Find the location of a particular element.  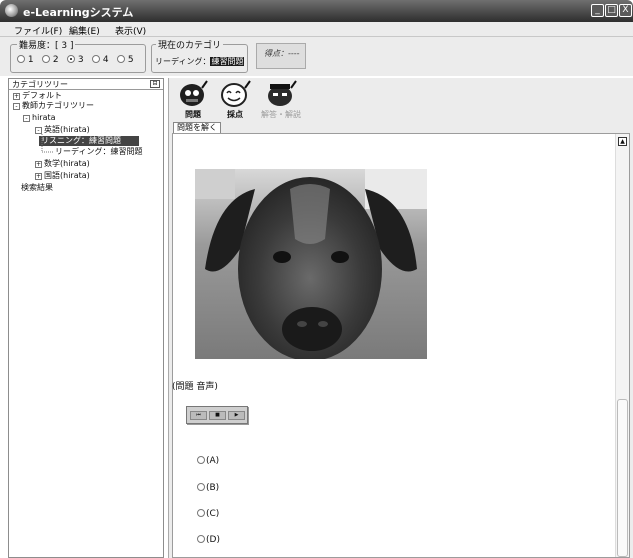

play-button: ▶ is located at coordinates (236, 415).